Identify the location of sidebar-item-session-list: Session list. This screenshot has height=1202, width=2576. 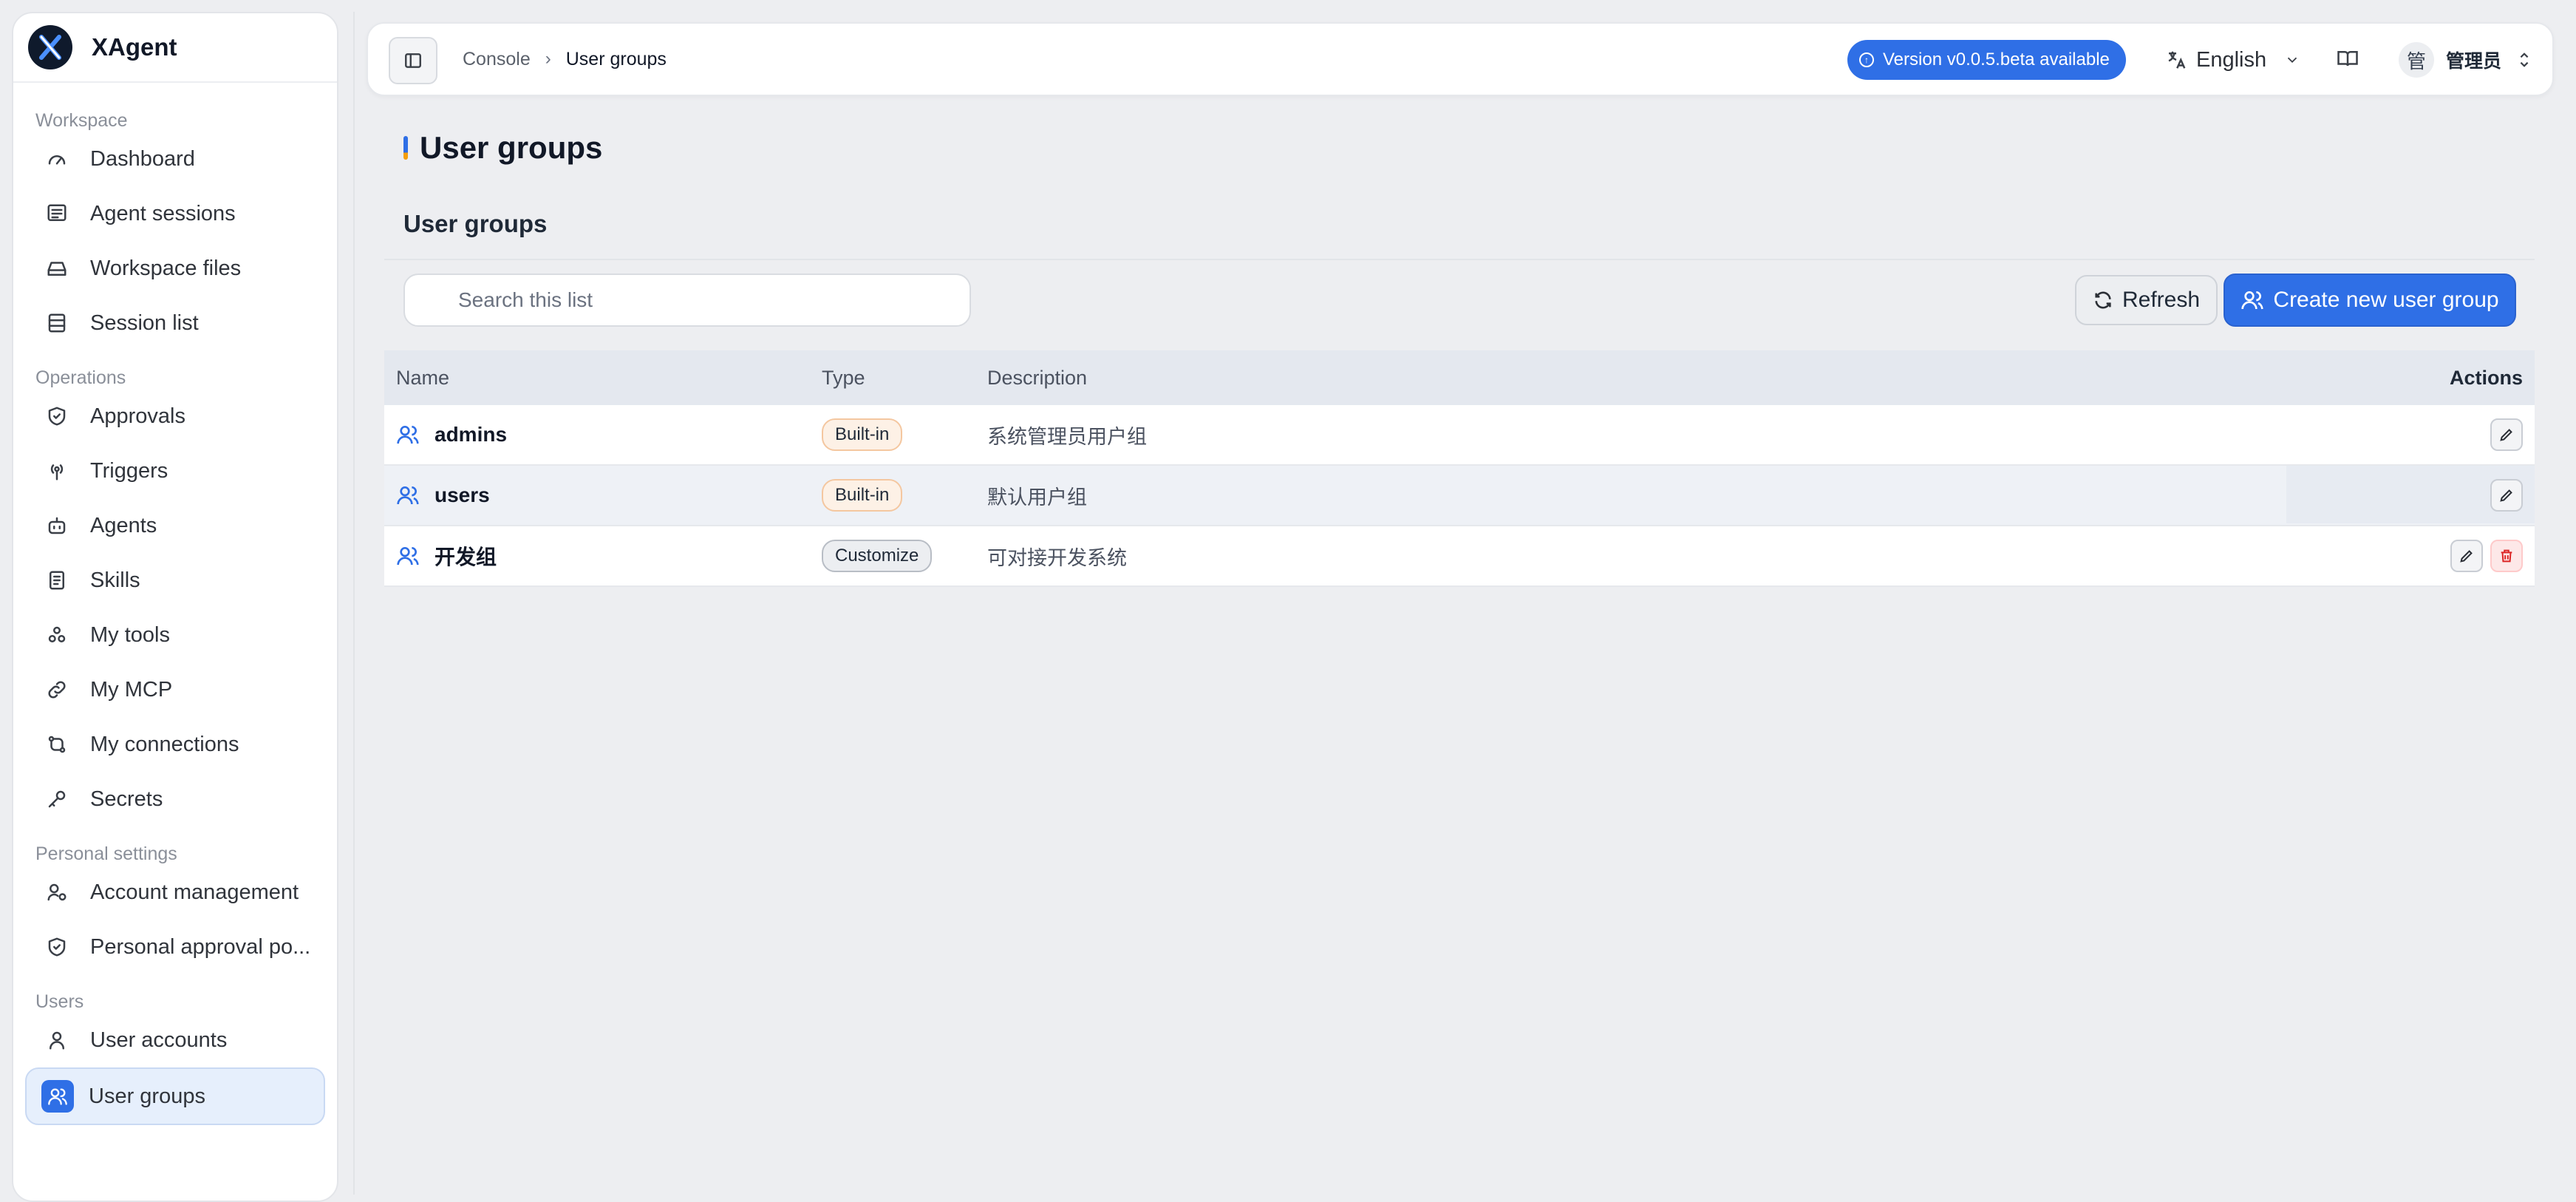
(175, 323).